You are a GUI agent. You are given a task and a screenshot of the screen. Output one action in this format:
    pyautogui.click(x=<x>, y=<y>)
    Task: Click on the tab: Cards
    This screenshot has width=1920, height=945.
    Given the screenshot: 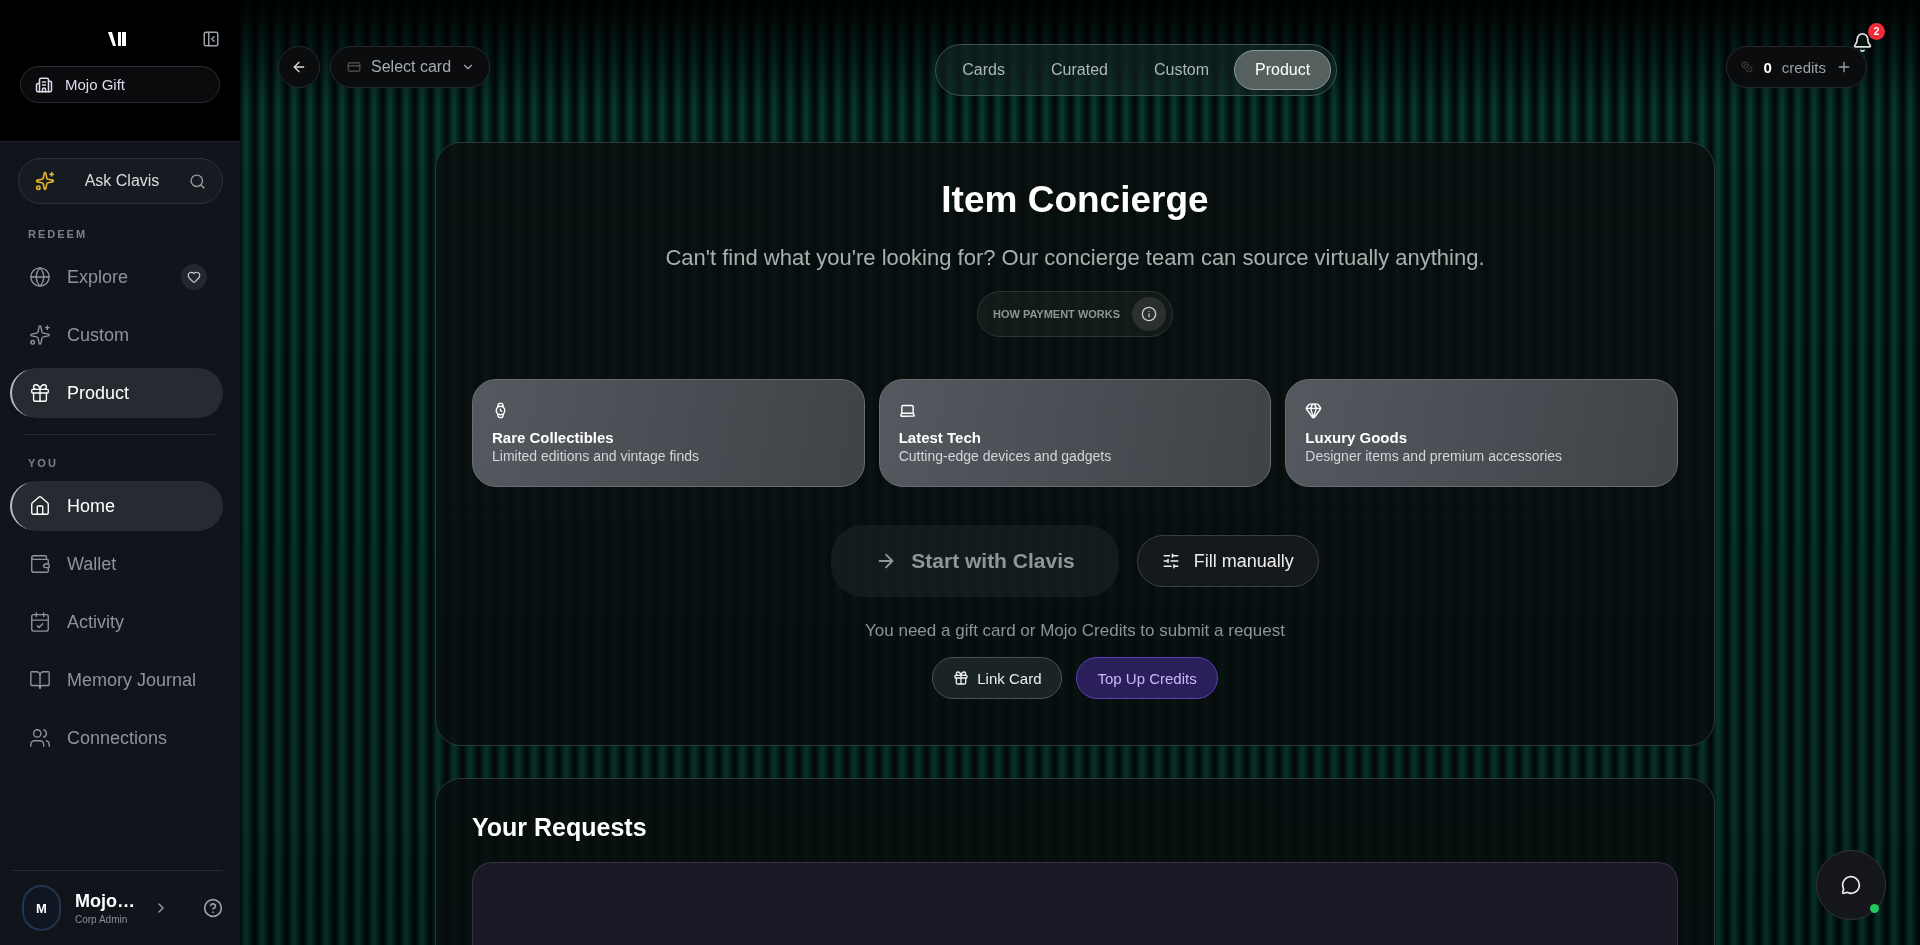 What is the action you would take?
    pyautogui.click(x=983, y=70)
    